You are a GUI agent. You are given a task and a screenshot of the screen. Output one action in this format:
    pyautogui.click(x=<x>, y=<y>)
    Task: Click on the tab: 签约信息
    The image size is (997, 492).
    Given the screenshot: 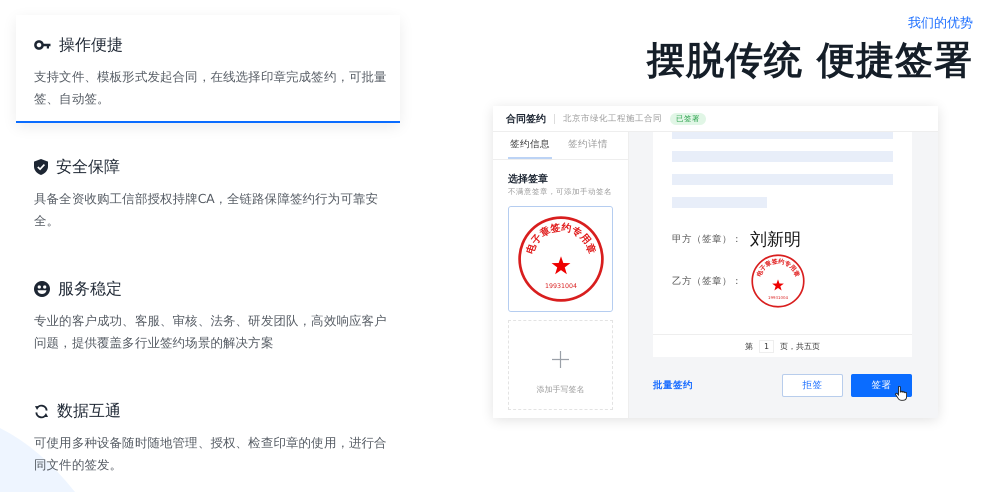 What is the action you would take?
    pyautogui.click(x=530, y=145)
    